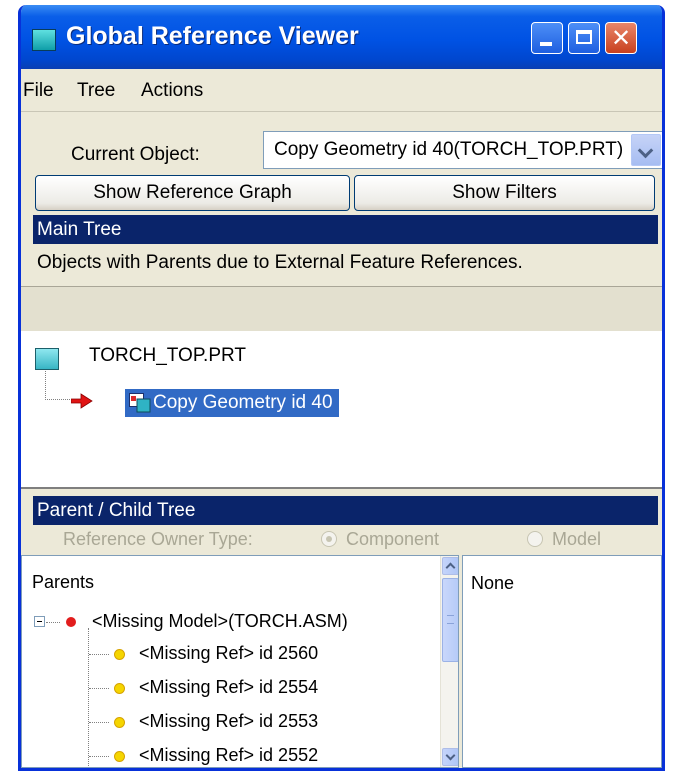  Describe the element at coordinates (243, 402) in the screenshot. I see `tree-child-label: Copy Geometry id 40` at that location.